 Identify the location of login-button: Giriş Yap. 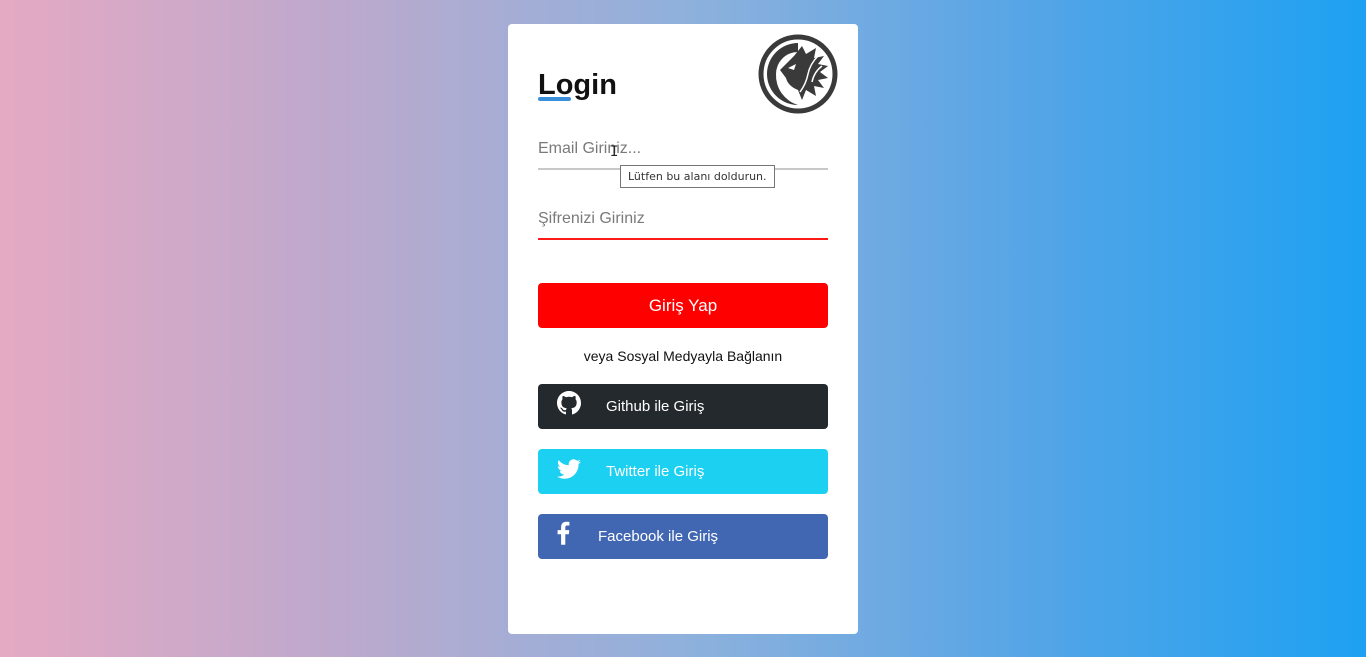
(683, 305).